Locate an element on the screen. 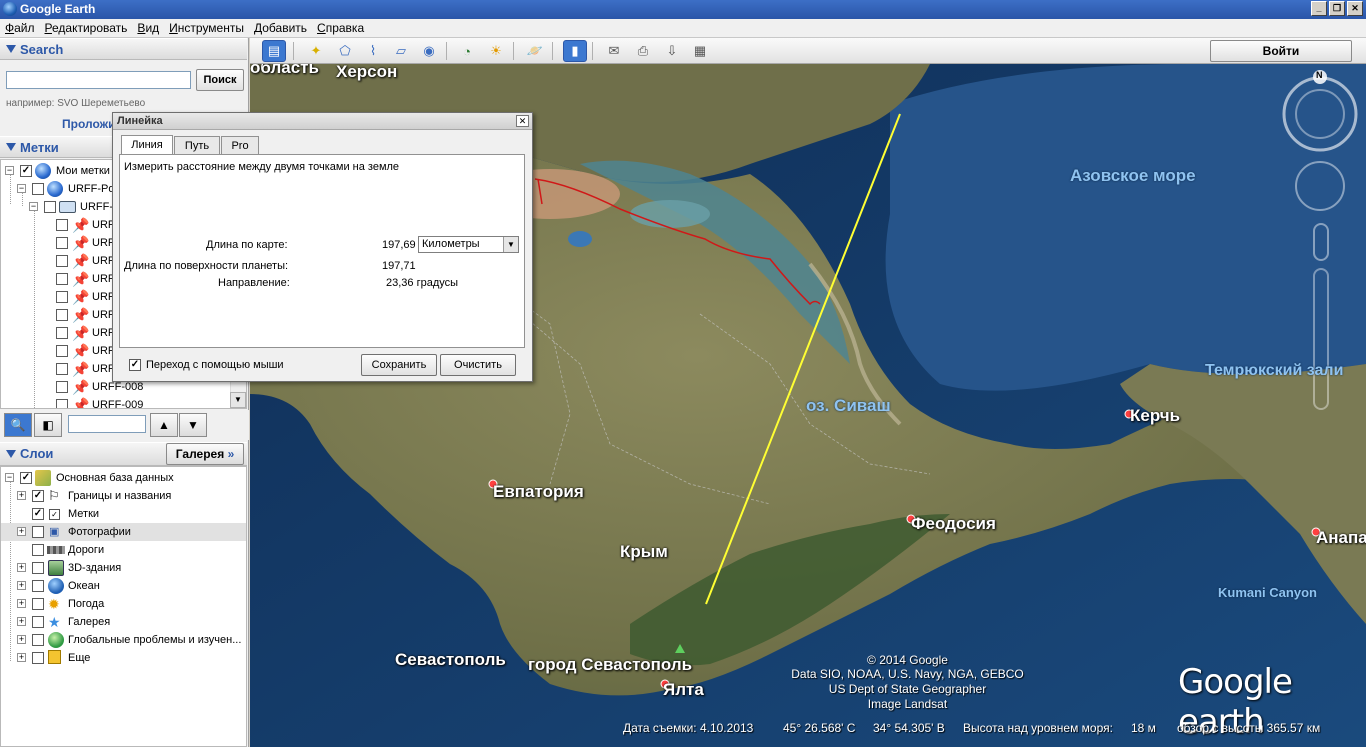 Image resolution: width=1366 pixels, height=747 pixels. pushpin-icon: 📌 is located at coordinates (81, 261).